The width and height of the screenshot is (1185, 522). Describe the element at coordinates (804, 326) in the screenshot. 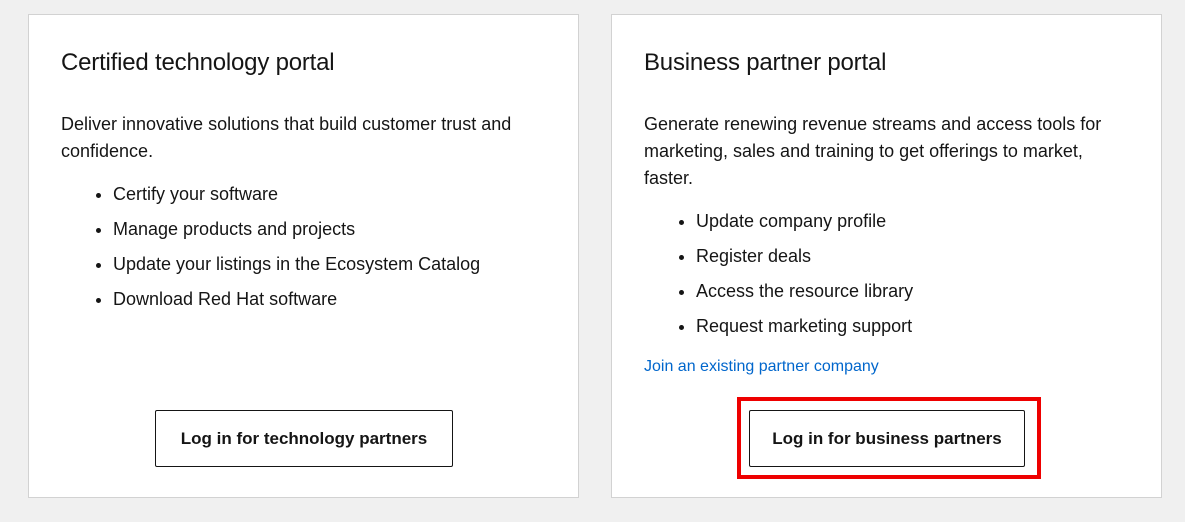

I see `list-item: Request marketing support` at that location.